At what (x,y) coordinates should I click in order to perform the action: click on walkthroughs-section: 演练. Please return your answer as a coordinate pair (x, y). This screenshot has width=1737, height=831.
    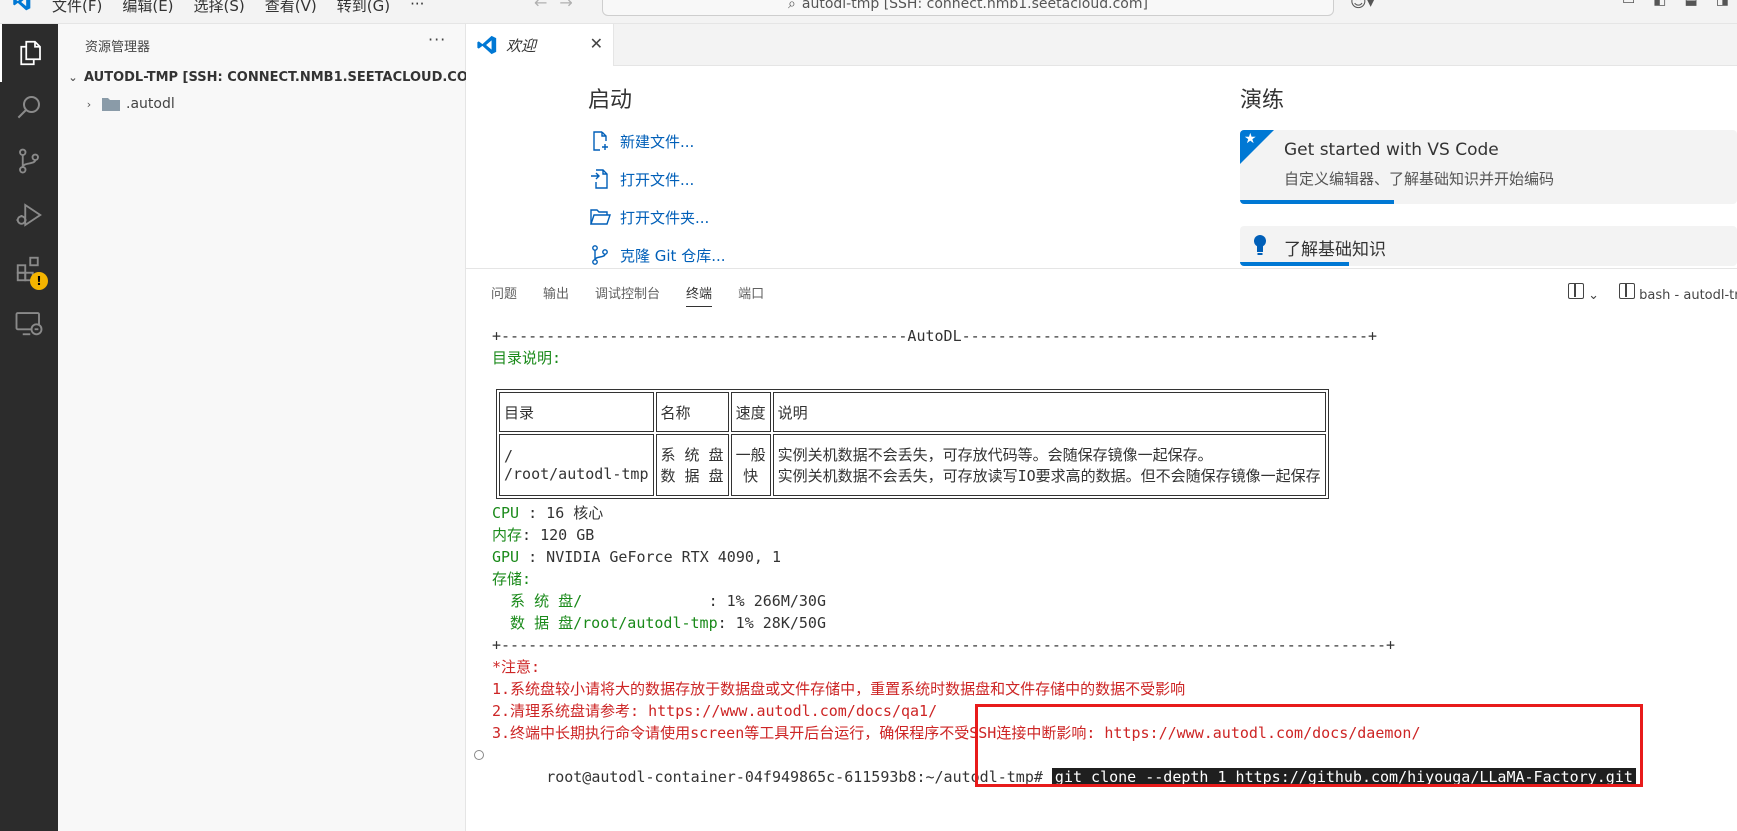
    Looking at the image, I should click on (1262, 98).